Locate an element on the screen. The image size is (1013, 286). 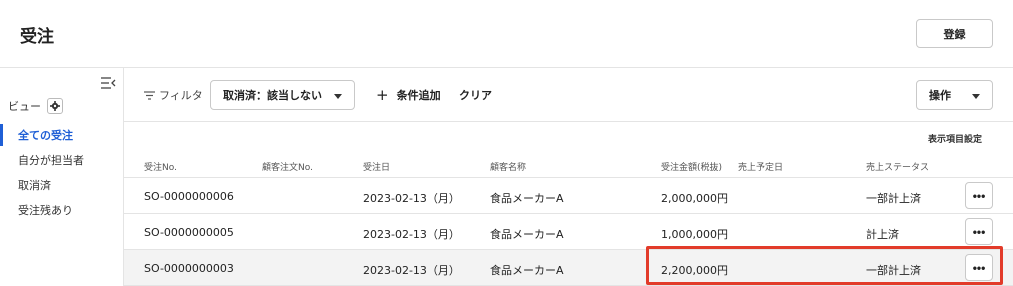
sidebar-item-cancelled: 取消済 is located at coordinates (61, 185).